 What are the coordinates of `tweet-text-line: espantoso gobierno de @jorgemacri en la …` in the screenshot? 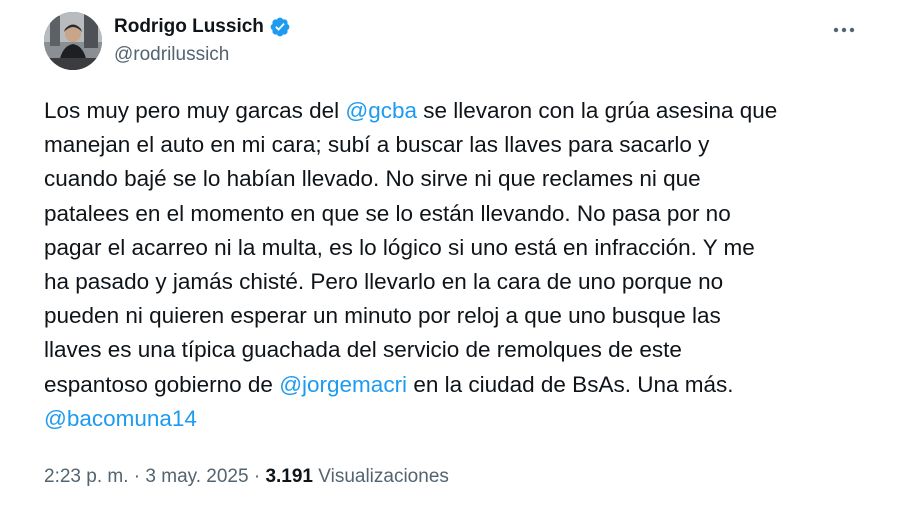 It's located at (459, 385).